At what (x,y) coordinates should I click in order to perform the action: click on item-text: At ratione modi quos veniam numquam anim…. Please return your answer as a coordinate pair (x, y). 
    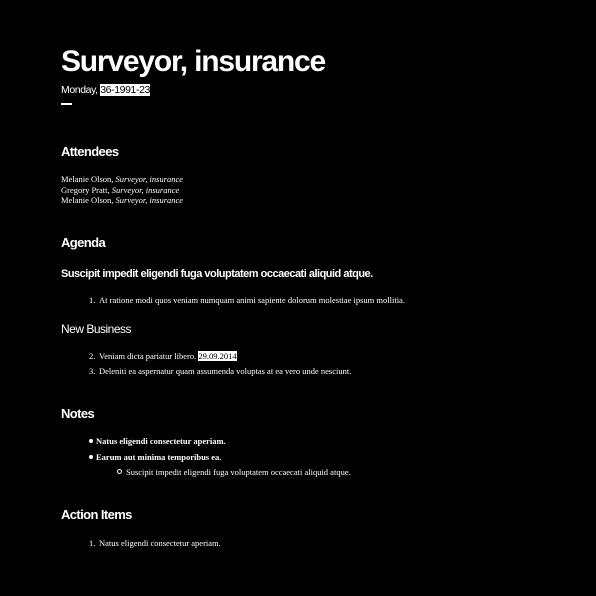
    Looking at the image, I should click on (252, 300).